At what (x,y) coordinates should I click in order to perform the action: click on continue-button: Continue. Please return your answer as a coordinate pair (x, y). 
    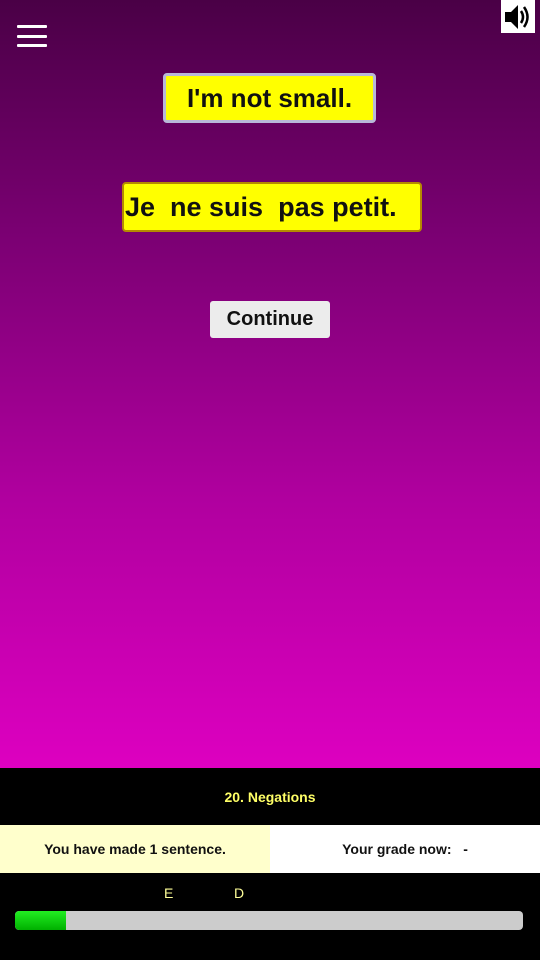
    Looking at the image, I should click on (270, 319).